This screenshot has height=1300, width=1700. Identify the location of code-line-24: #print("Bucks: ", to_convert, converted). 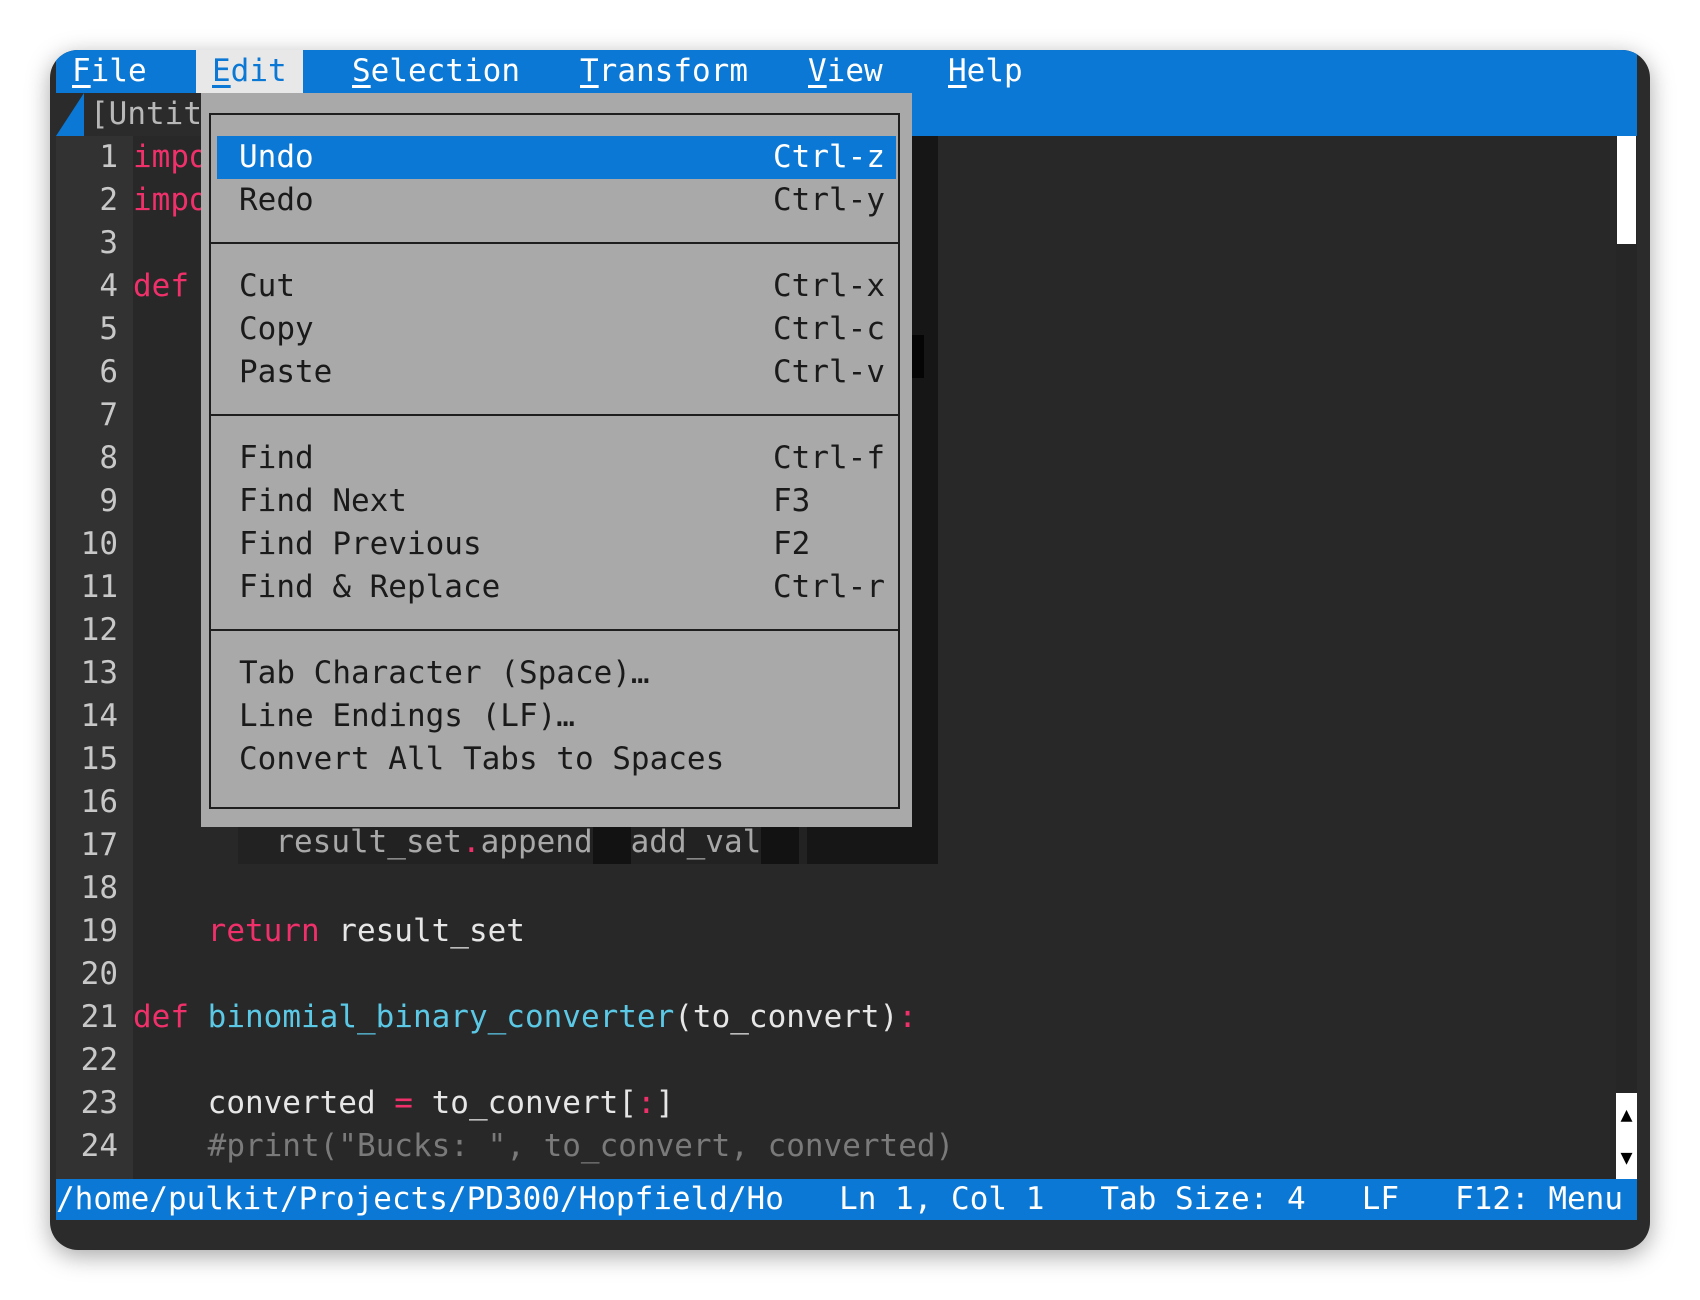
(868, 1146).